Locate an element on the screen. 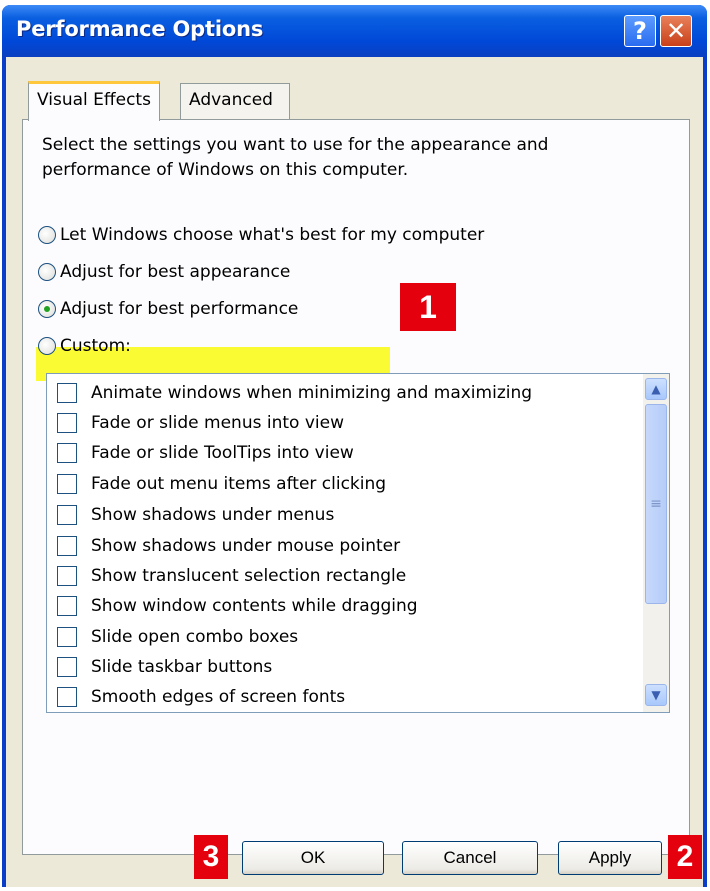  effect-label: Slide taskbar buttons is located at coordinates (182, 667).